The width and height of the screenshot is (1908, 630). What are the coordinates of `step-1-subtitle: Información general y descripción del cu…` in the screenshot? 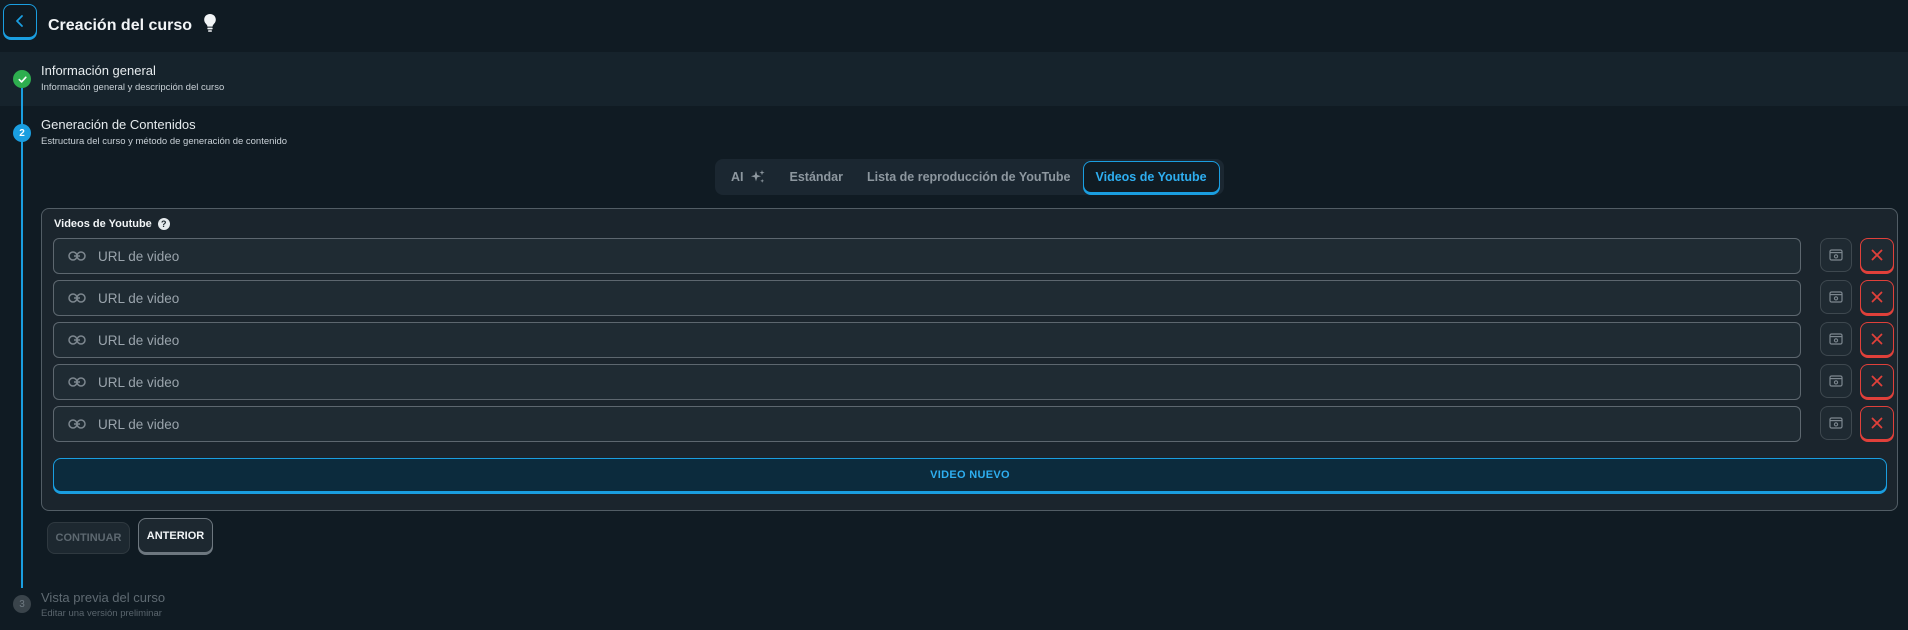 It's located at (133, 87).